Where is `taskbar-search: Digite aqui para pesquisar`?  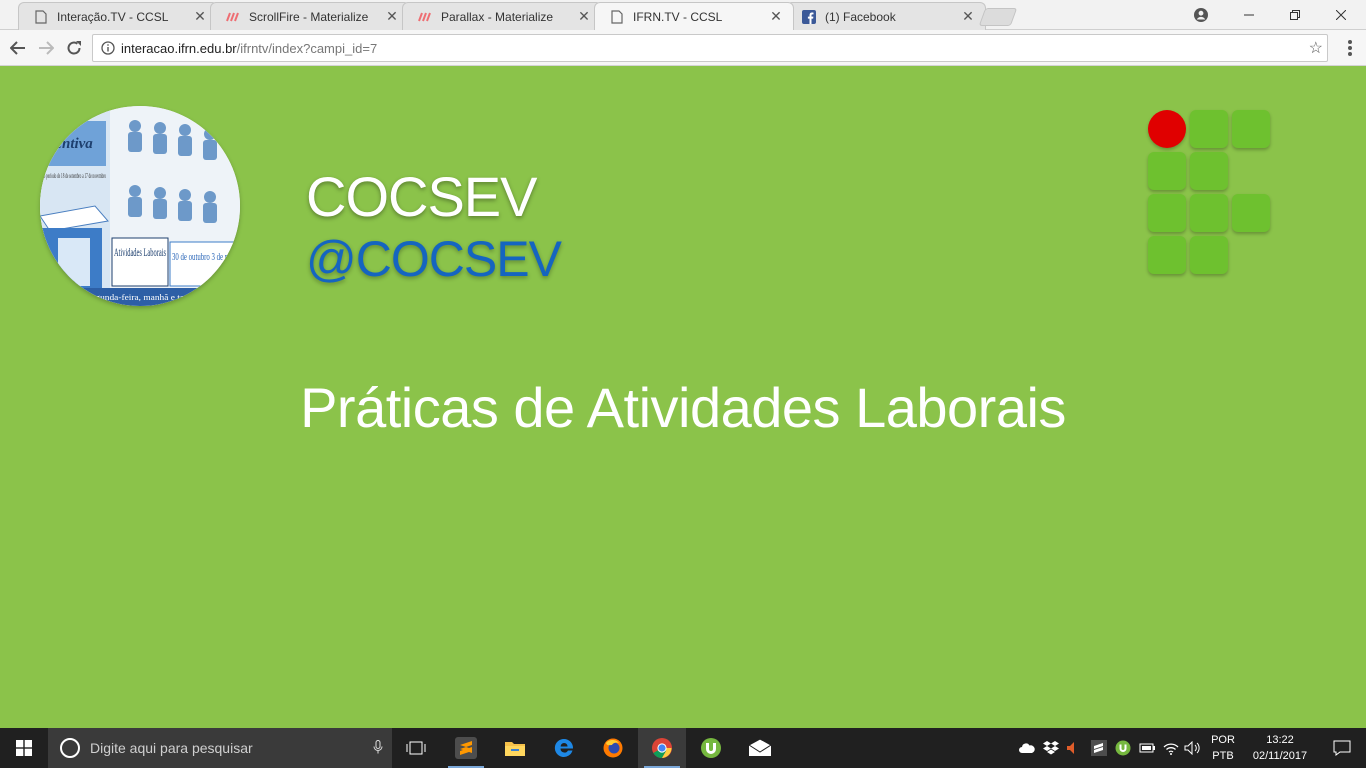 taskbar-search: Digite aqui para pesquisar is located at coordinates (220, 748).